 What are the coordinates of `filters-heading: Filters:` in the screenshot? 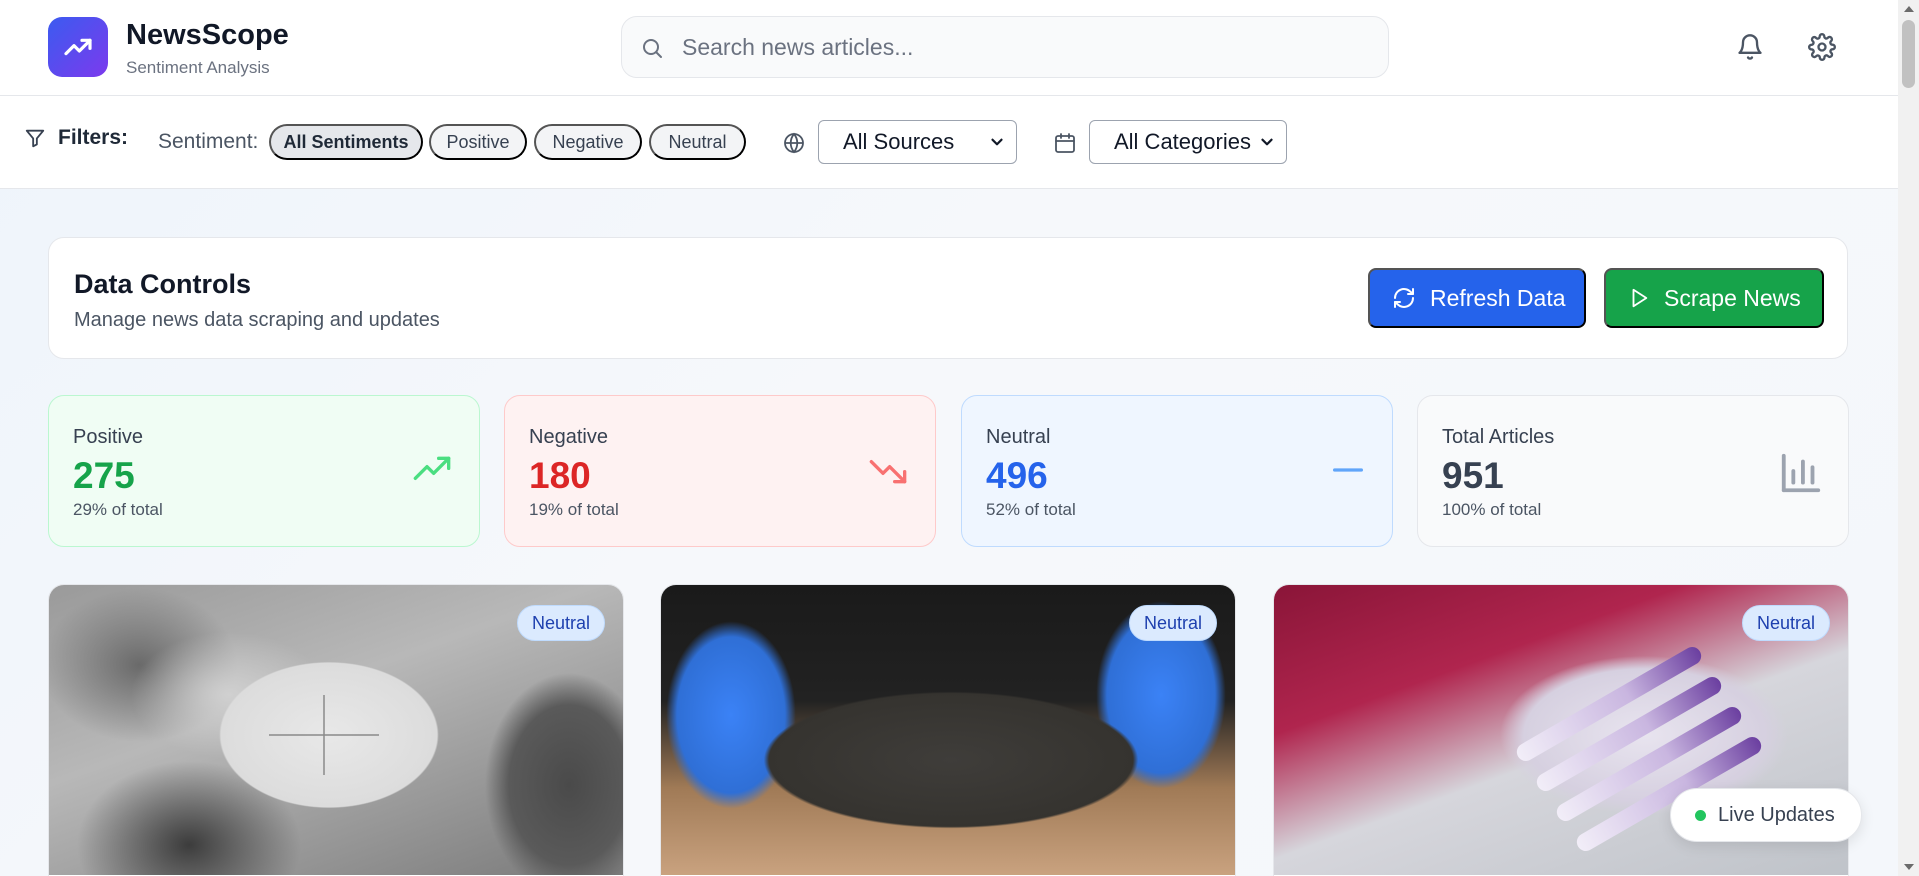 It's located at (76, 138).